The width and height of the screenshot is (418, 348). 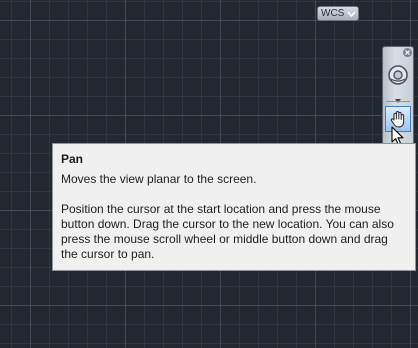 What do you see at coordinates (72, 159) in the screenshot?
I see `tooltip-title: Pan` at bounding box center [72, 159].